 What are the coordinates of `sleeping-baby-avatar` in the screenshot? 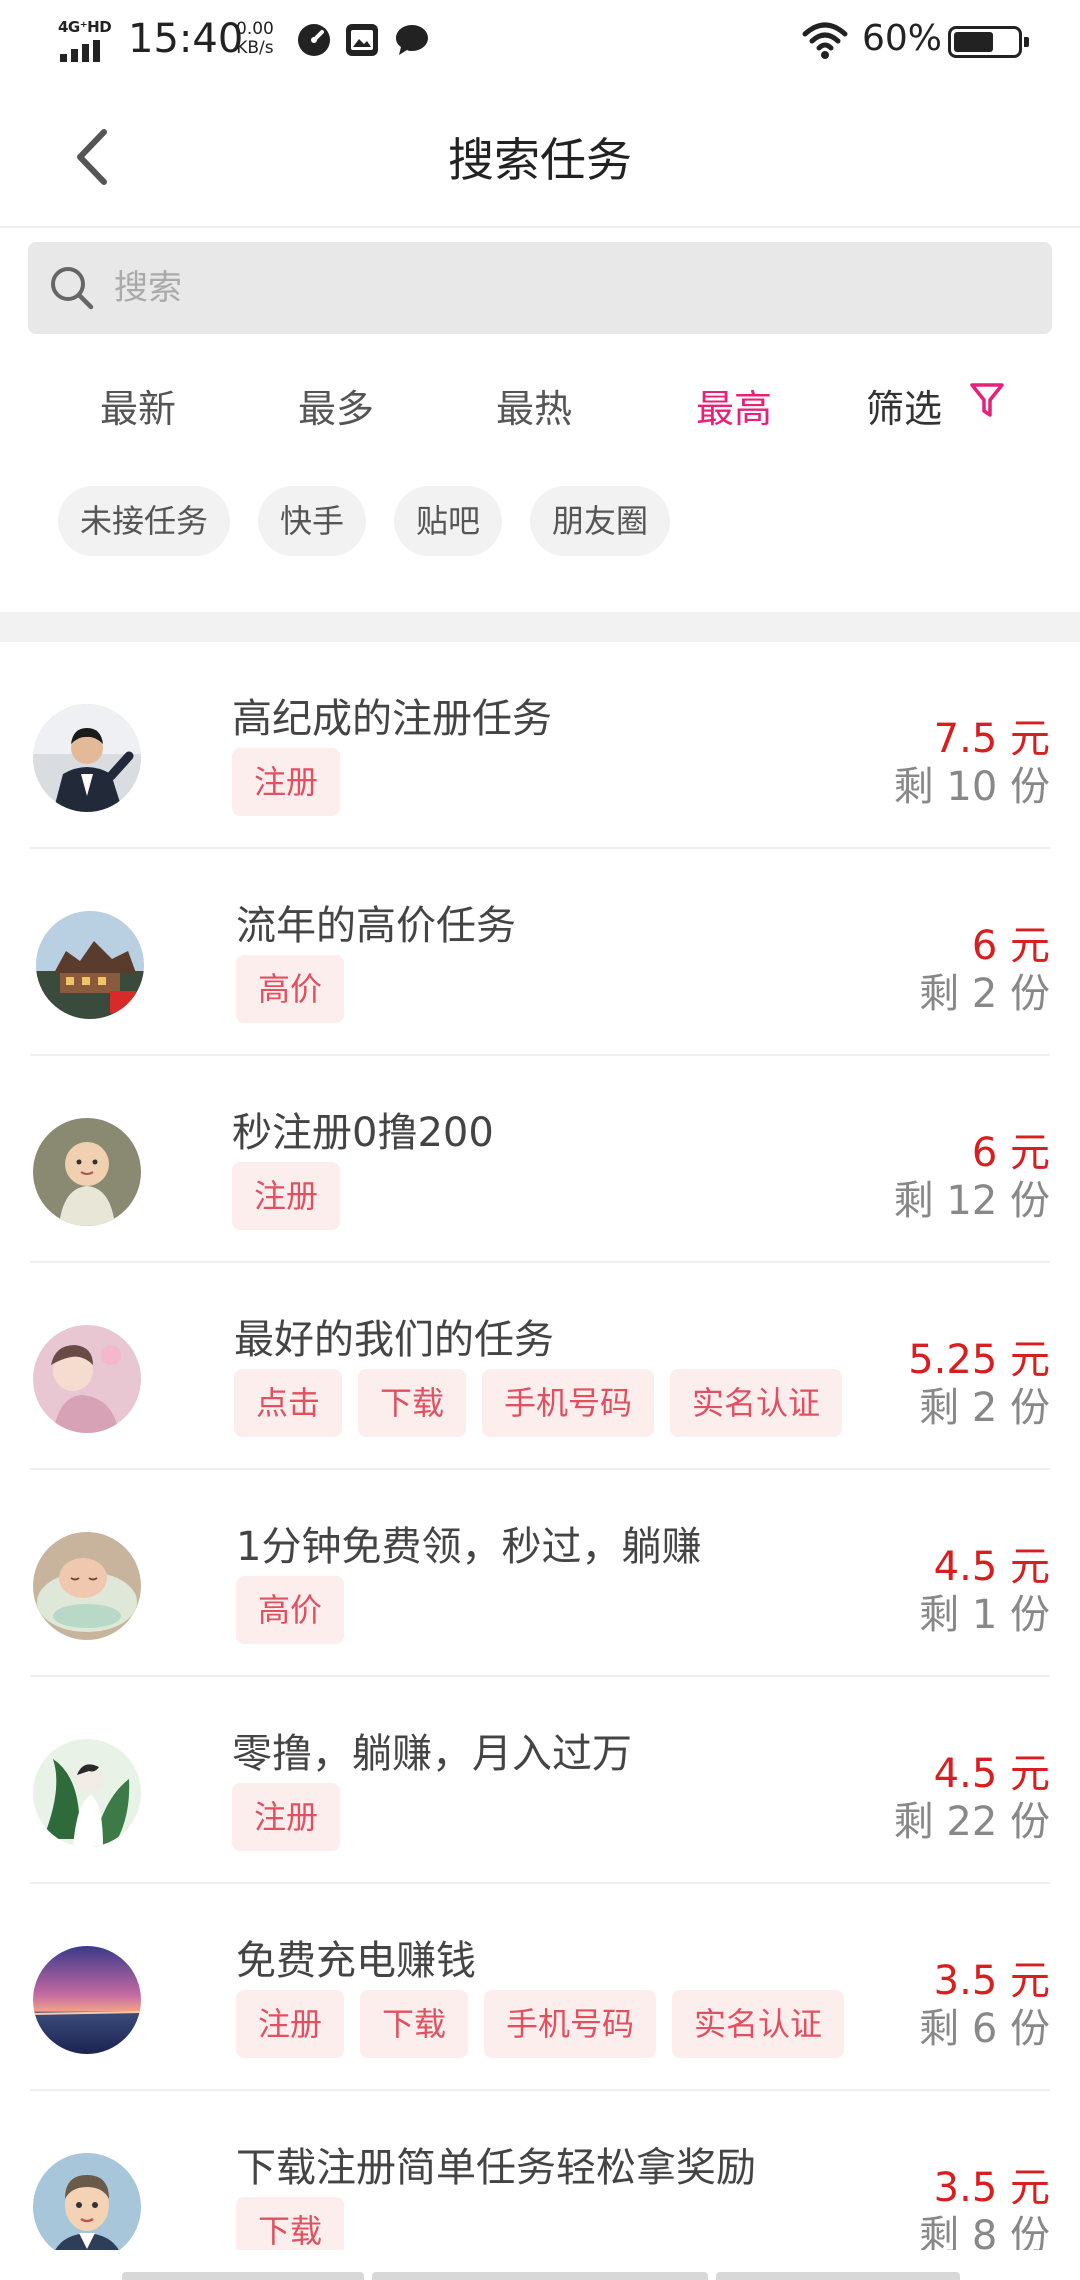 It's located at (87, 1586).